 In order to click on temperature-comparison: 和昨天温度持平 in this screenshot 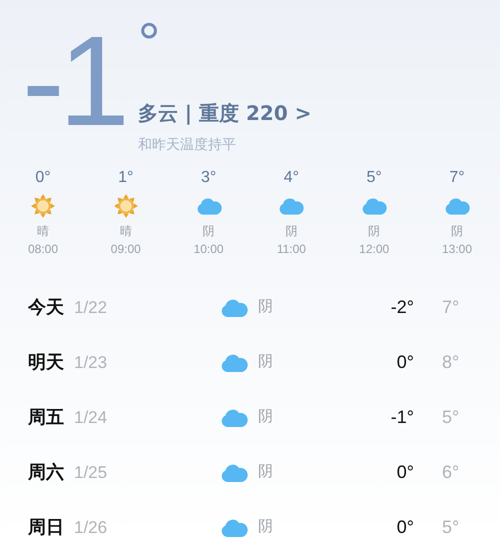, I will do `click(187, 144)`.